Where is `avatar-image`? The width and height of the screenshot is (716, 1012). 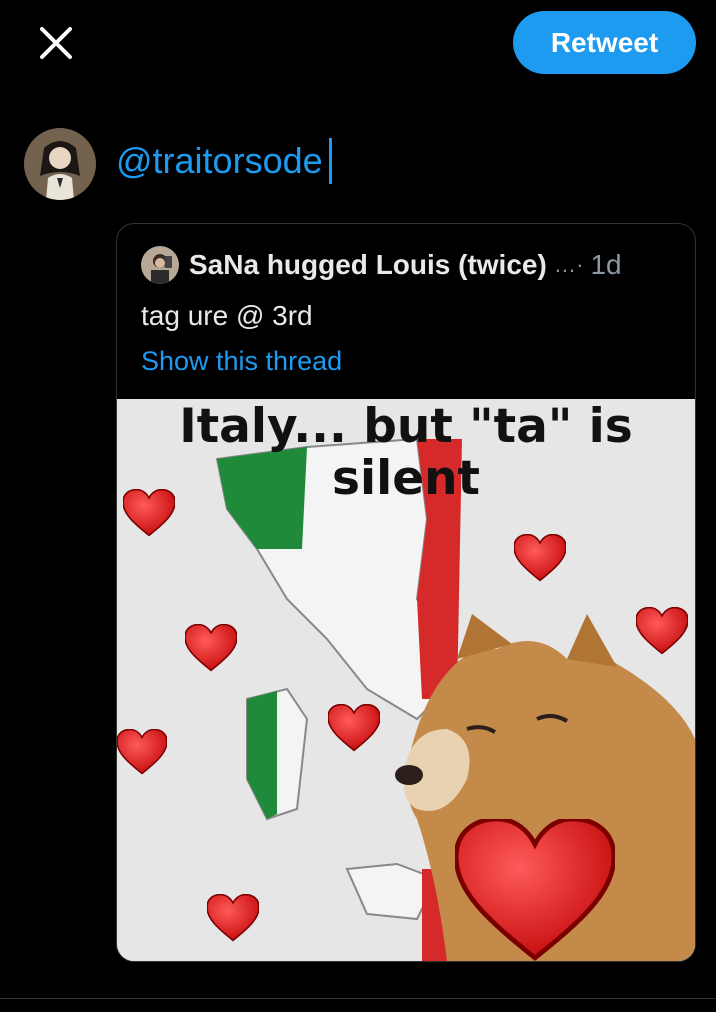 avatar-image is located at coordinates (60, 164).